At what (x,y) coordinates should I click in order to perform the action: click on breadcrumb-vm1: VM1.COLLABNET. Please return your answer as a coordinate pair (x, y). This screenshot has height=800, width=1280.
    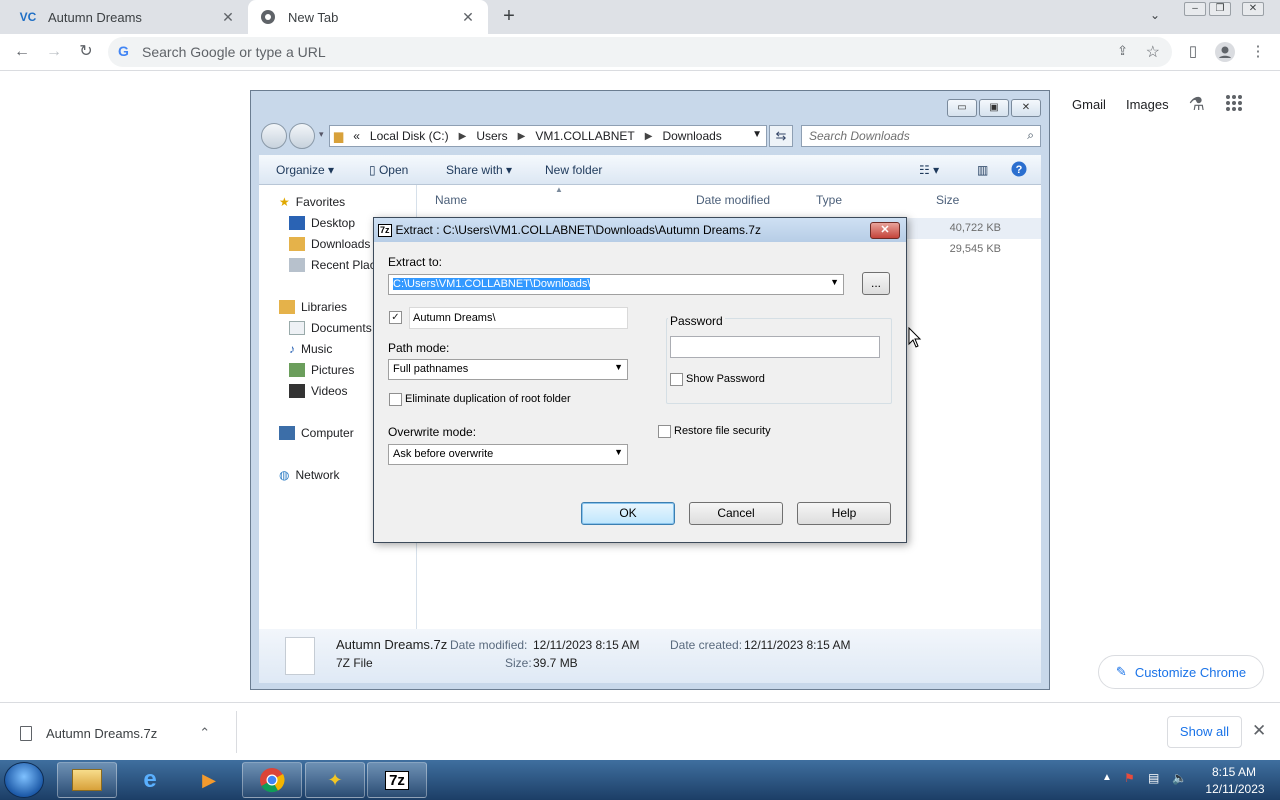
    Looking at the image, I should click on (584, 136).